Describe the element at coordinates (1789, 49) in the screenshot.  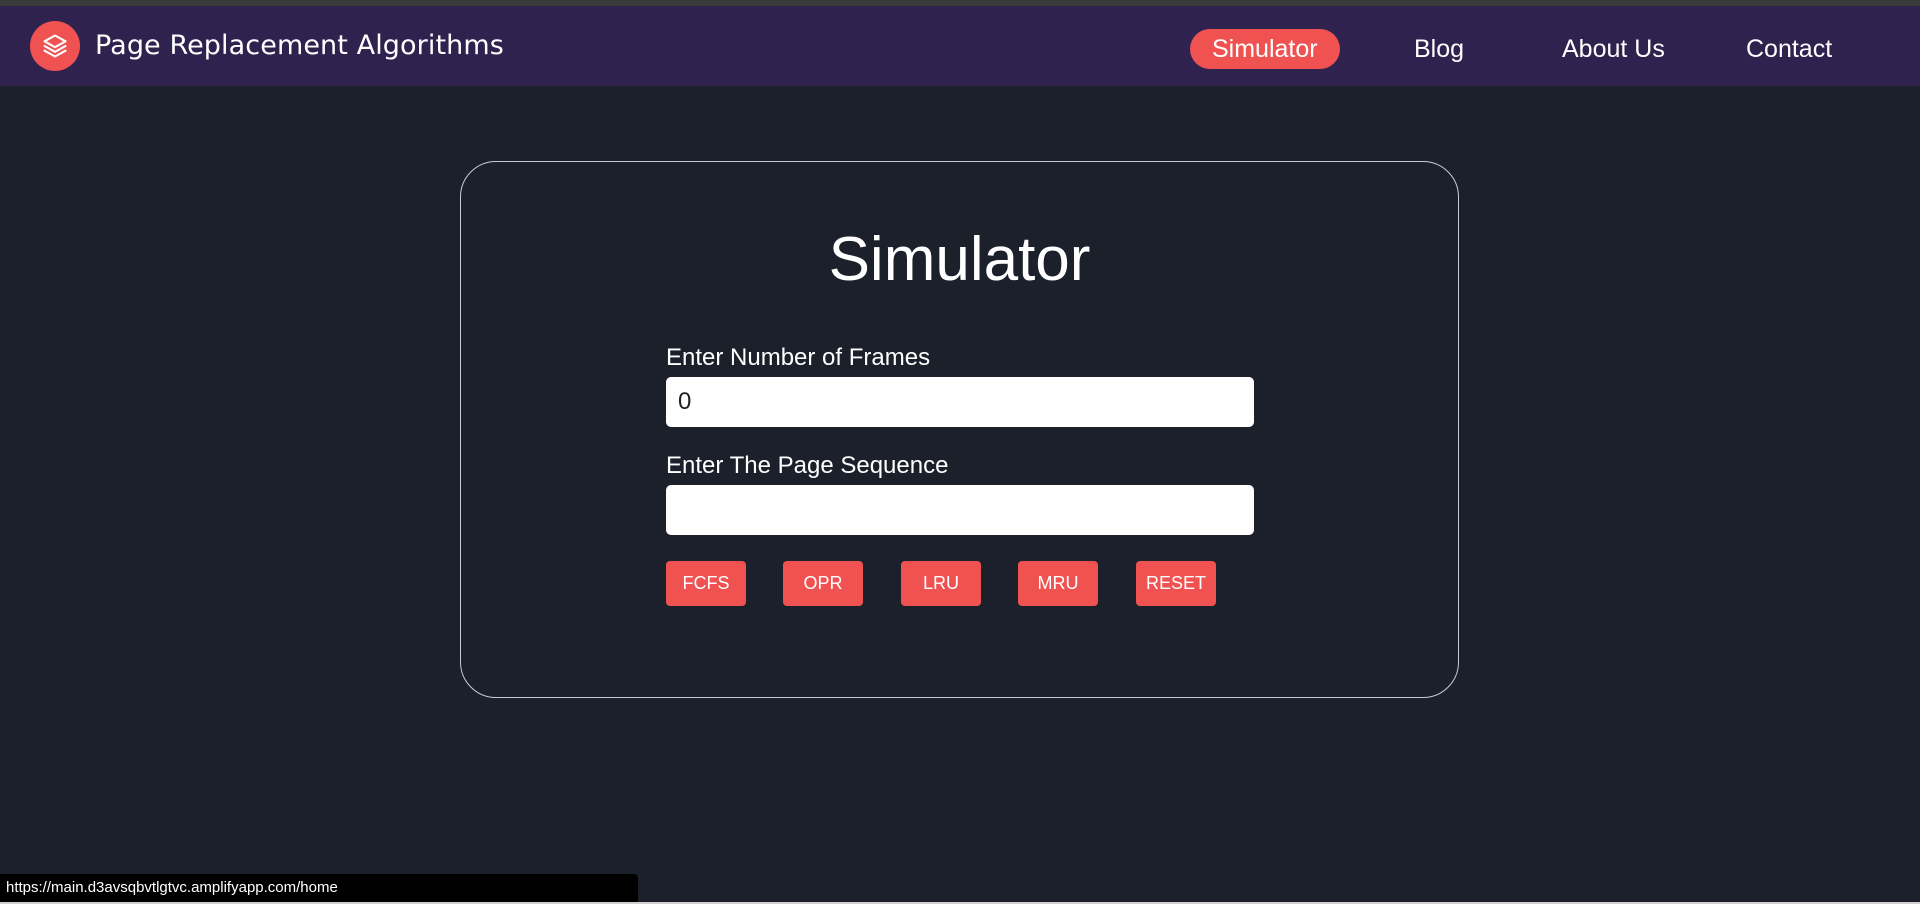
I see `nav-link-contact: Contact` at that location.